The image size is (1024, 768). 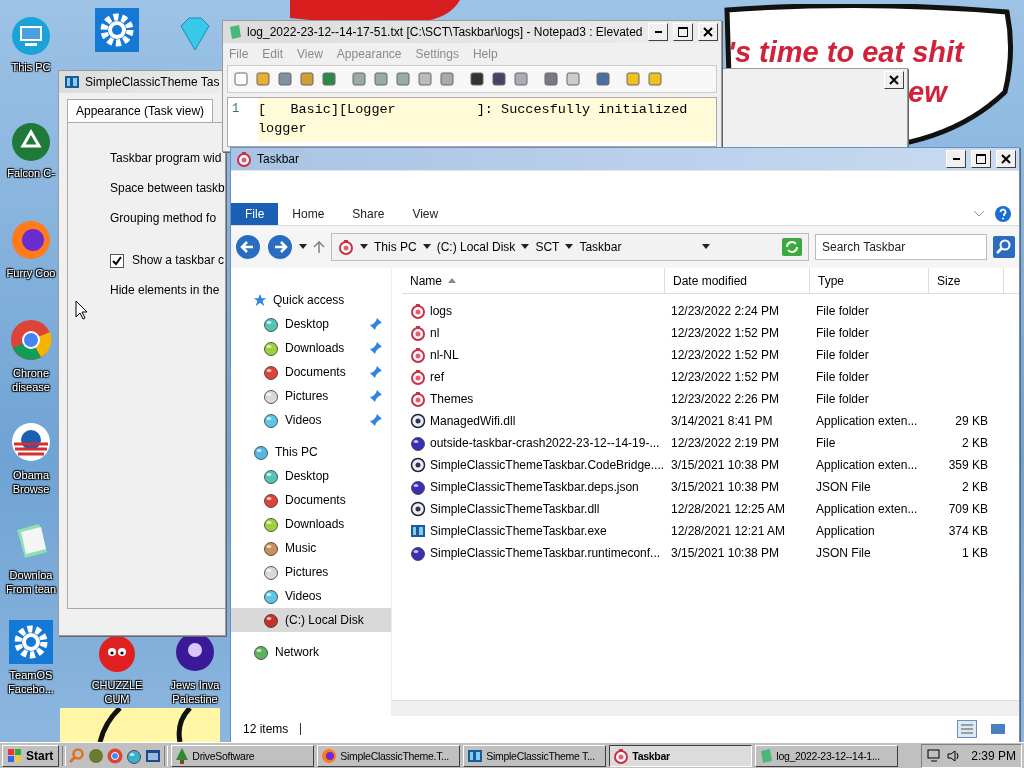 What do you see at coordinates (279, 159) in the screenshot?
I see `window-title: Taskbar` at bounding box center [279, 159].